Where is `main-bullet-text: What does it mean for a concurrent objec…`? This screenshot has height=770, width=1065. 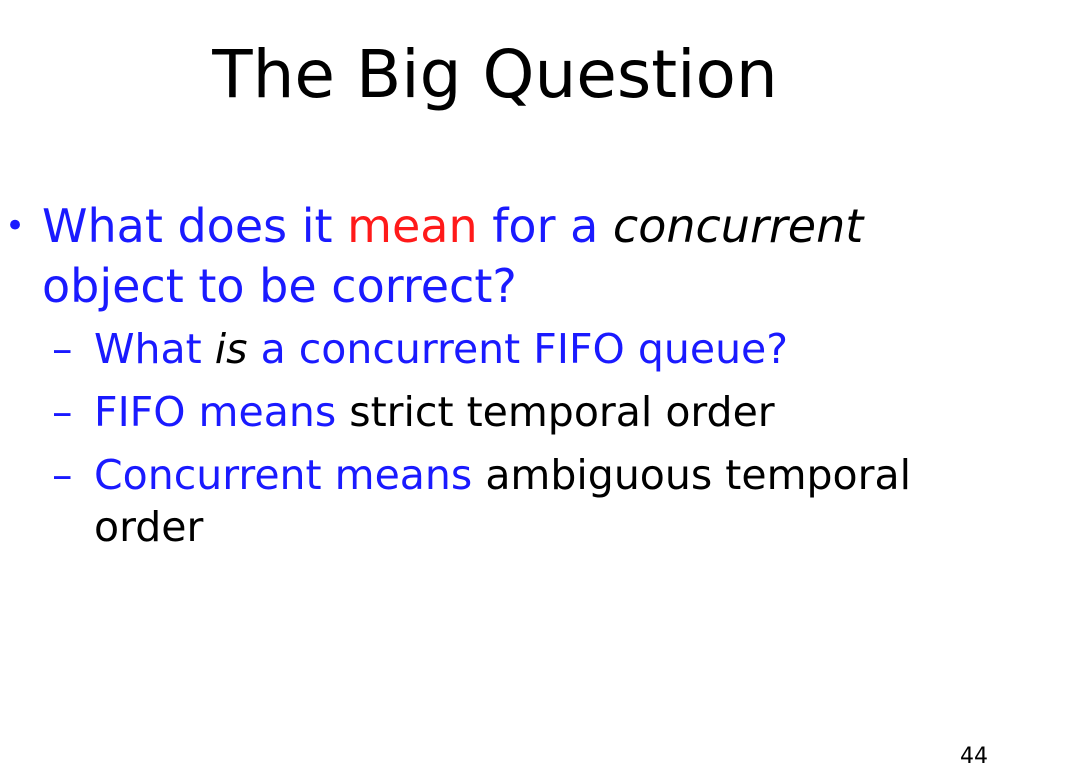 main-bullet-text: What does it mean for a concurrent objec… is located at coordinates (512, 256).